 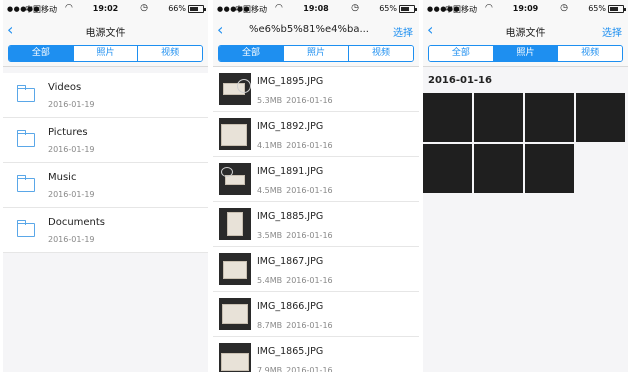 I want to click on status-bar: ●●●●● 中国移动 ◠ 19:09 ◷ 65%, so click(x=525, y=9).